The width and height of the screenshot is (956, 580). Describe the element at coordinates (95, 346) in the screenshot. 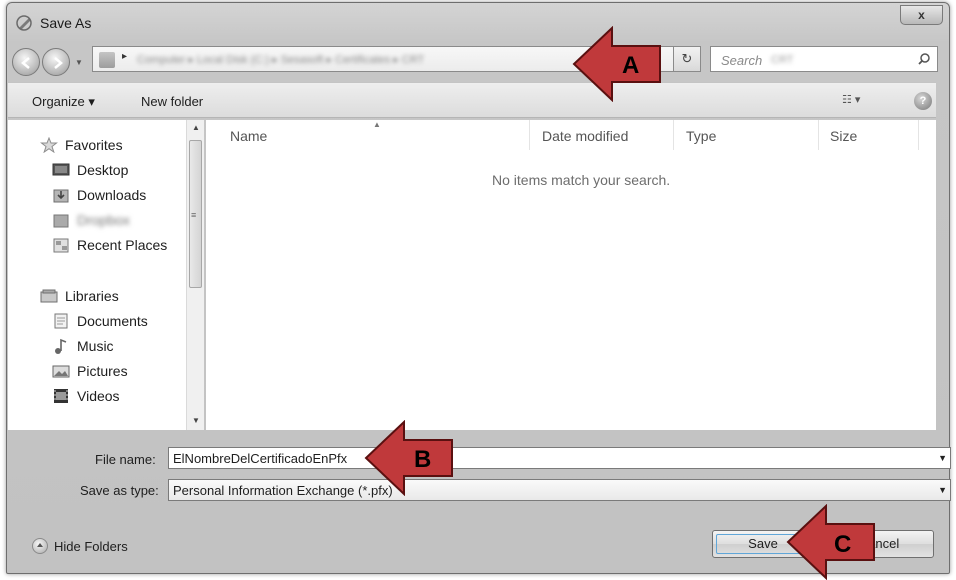

I see `nav-label-music: Music` at that location.